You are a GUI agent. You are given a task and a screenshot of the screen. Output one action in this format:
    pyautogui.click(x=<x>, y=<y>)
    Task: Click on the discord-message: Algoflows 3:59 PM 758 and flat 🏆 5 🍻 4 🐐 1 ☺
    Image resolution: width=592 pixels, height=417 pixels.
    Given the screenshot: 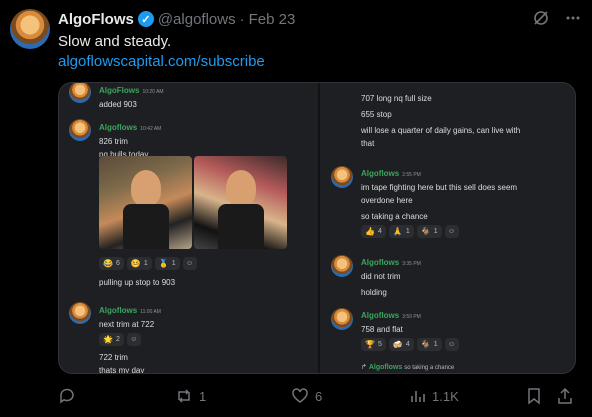 What is the action you would take?
    pyautogui.click(x=410, y=328)
    